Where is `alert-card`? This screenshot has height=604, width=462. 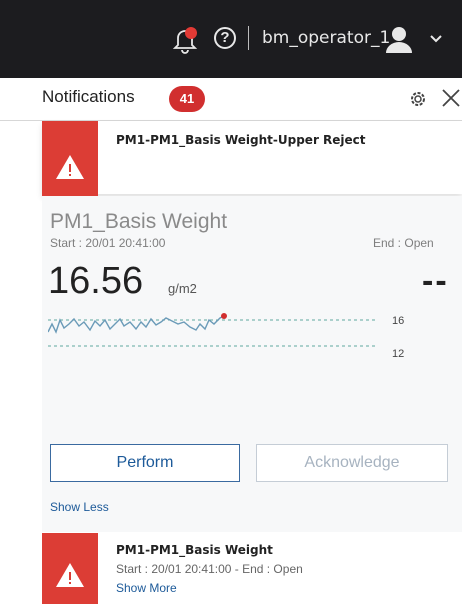 alert-card is located at coordinates (252, 157).